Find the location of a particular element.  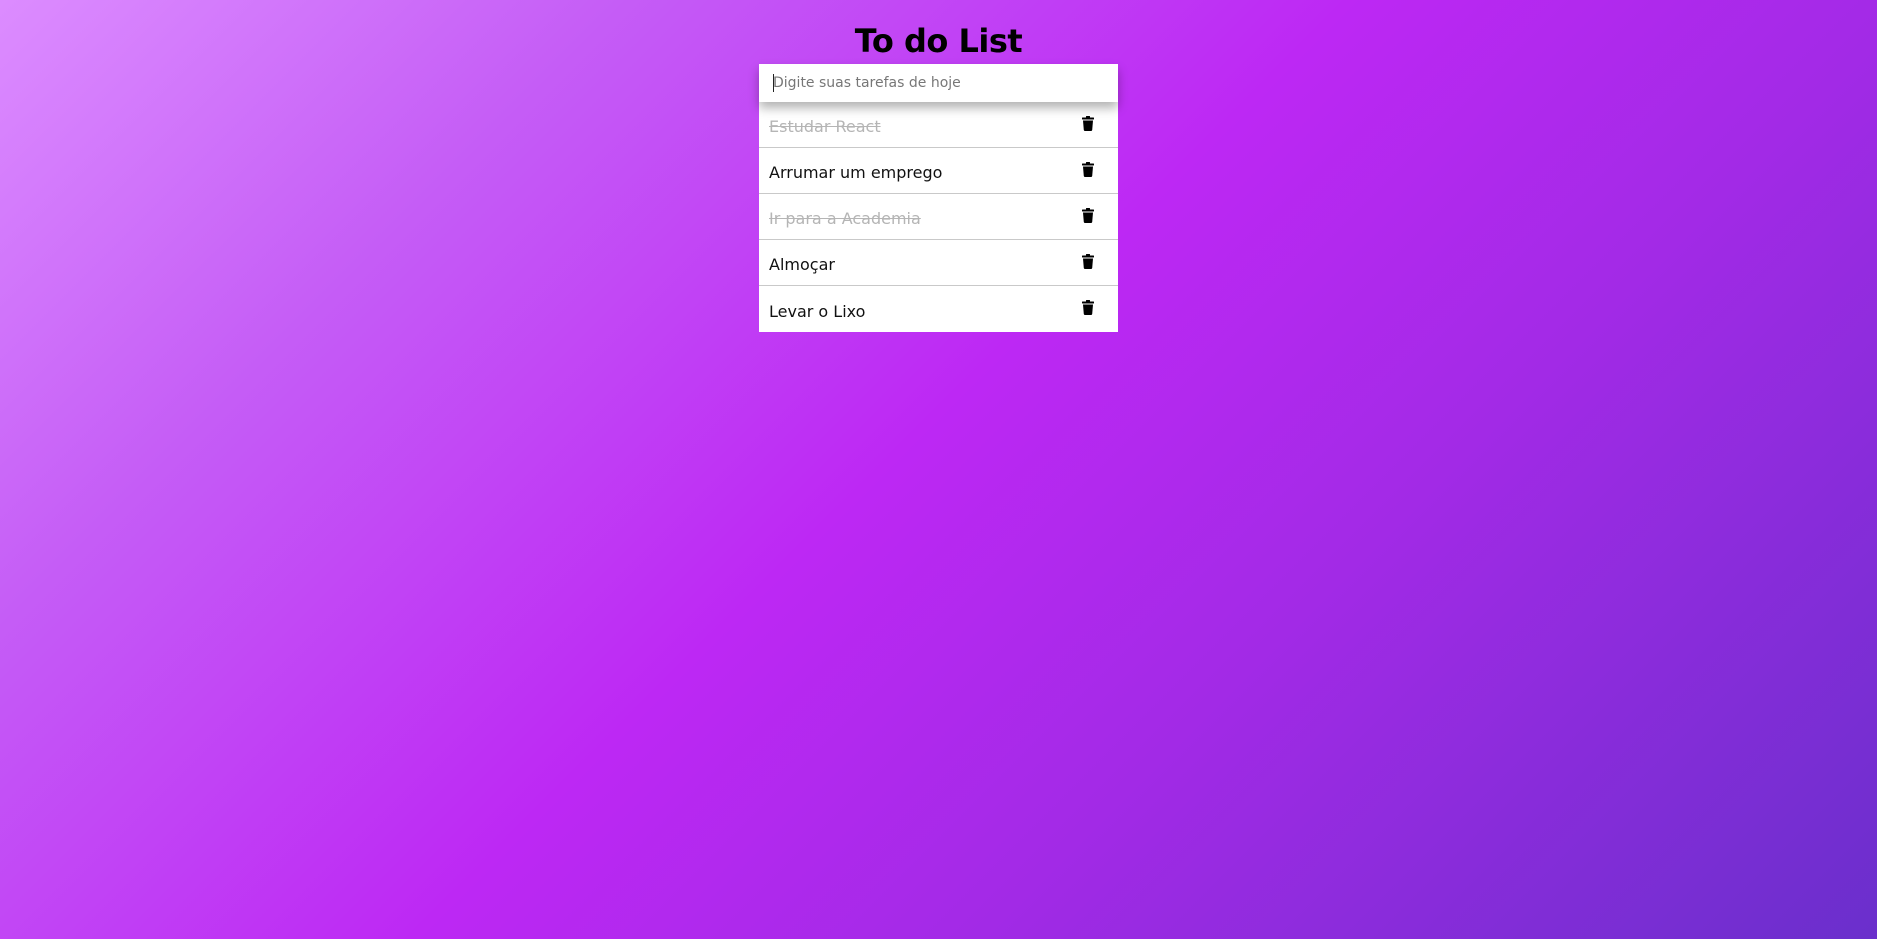

task-label: Estudar React is located at coordinates (825, 126).